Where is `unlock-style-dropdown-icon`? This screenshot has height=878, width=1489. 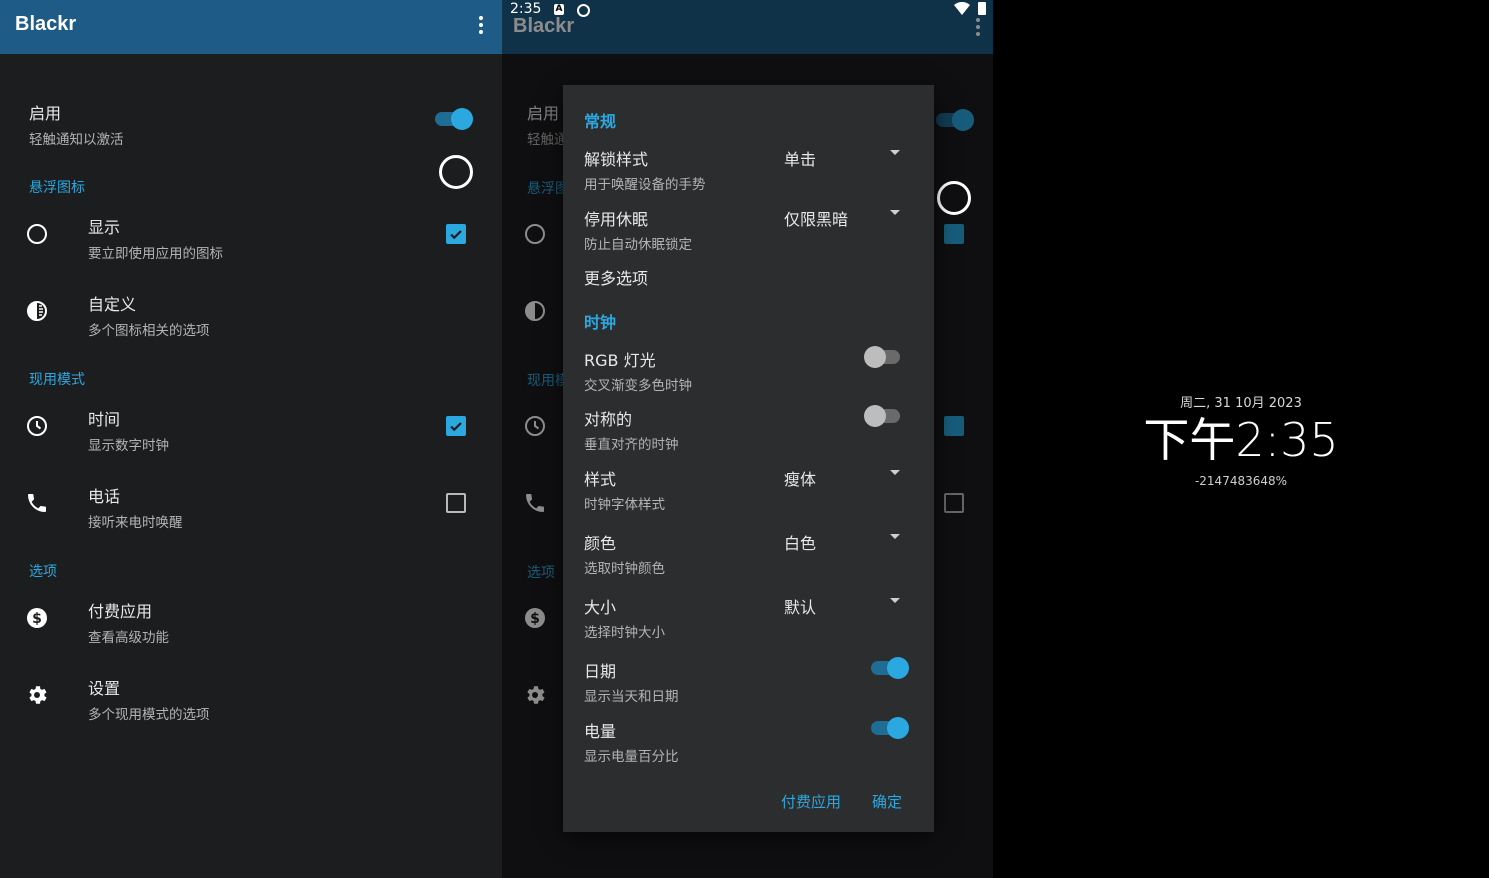 unlock-style-dropdown-icon is located at coordinates (895, 152).